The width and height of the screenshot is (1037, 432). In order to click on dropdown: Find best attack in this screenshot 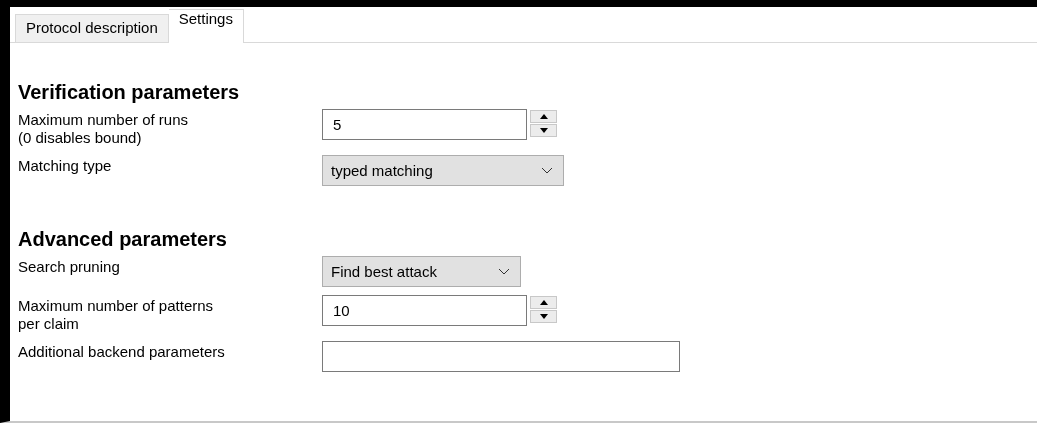, I will do `click(421, 271)`.